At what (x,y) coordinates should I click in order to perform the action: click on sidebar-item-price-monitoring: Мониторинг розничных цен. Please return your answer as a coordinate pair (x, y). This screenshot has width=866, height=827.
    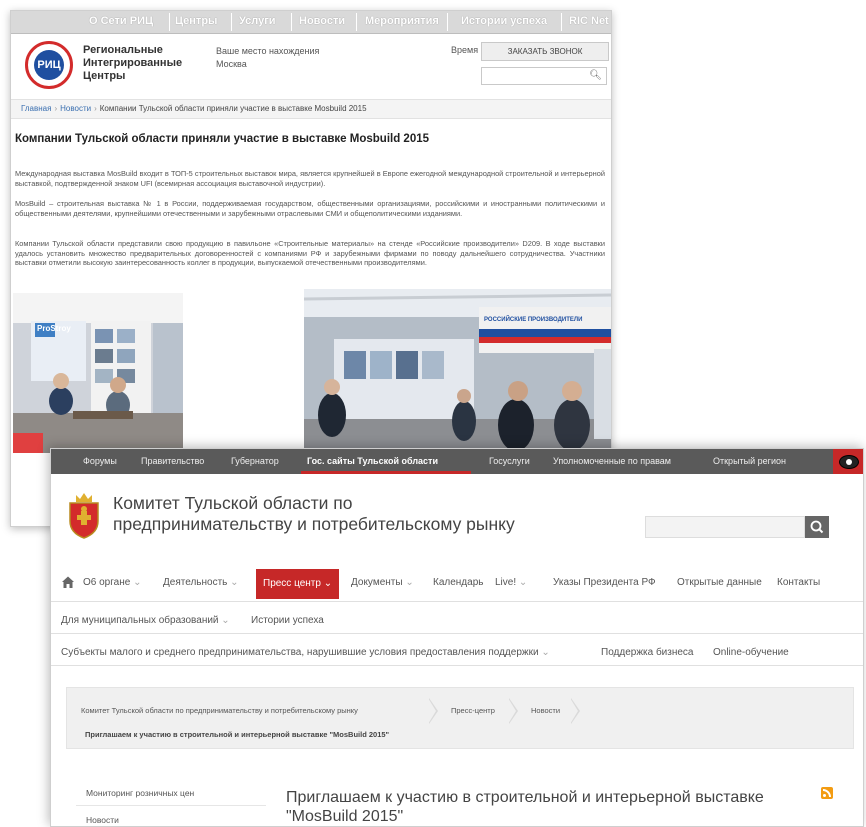
    Looking at the image, I should click on (140, 793).